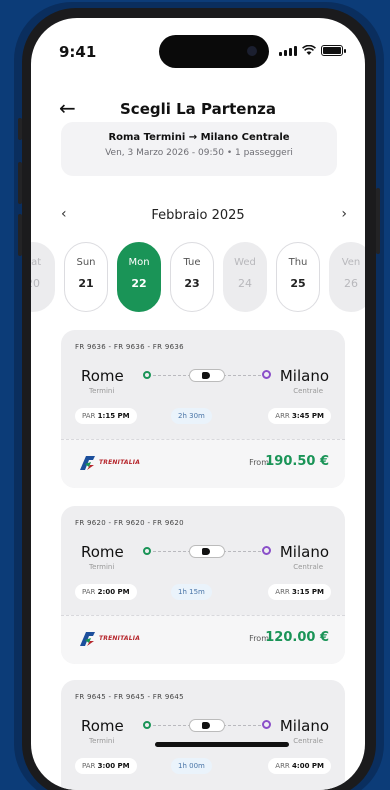 The image size is (390, 790). I want to click on day-number: 26, so click(351, 283).